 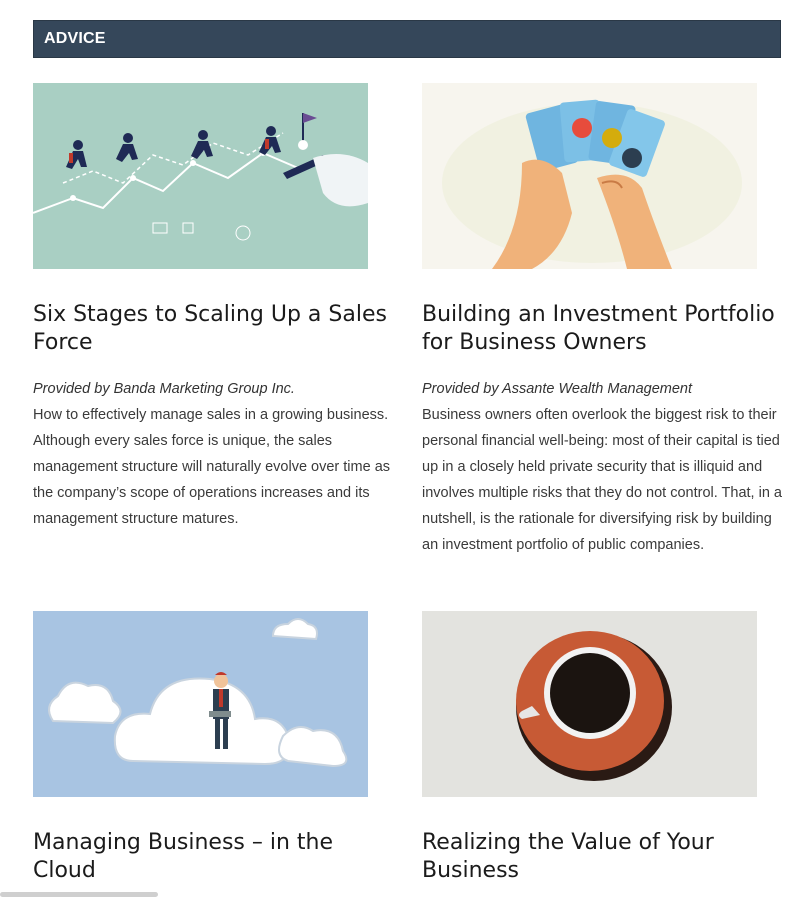 I want to click on article-provider: Provided by Assante Wealth Management, so click(x=557, y=389).